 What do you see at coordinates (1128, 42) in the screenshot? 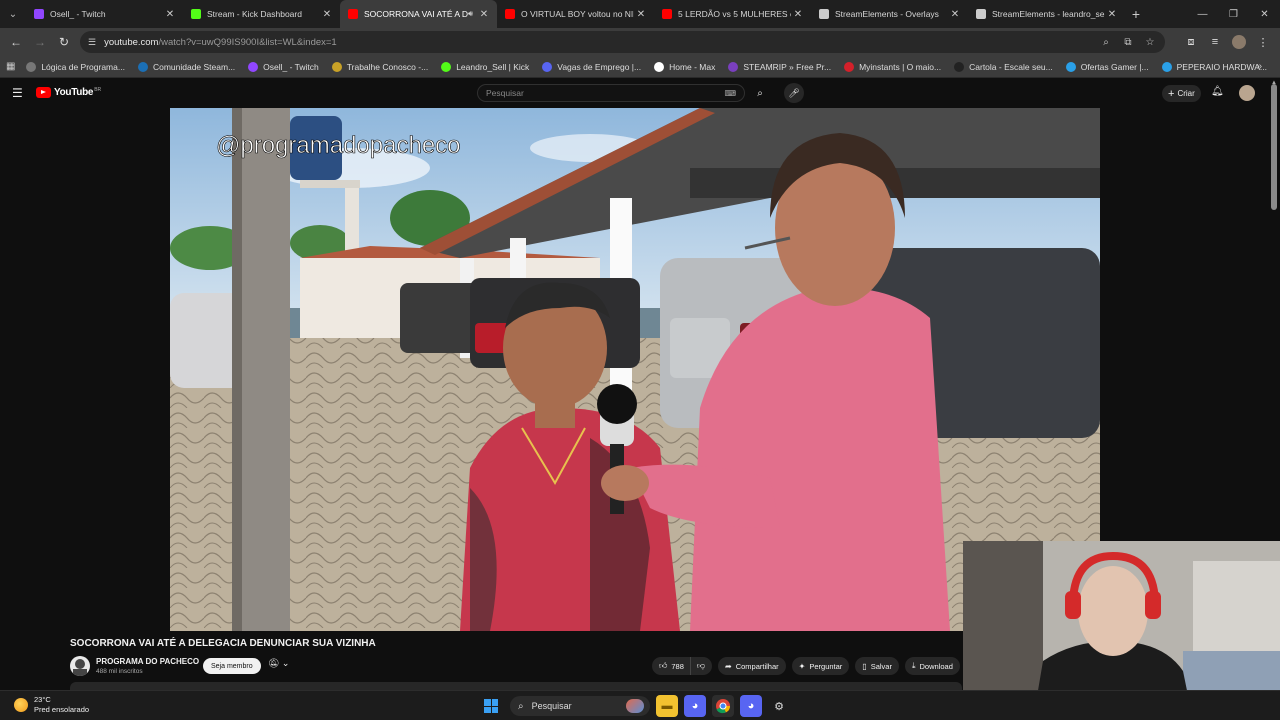
I see `install-app-icon: ⧉` at bounding box center [1128, 42].